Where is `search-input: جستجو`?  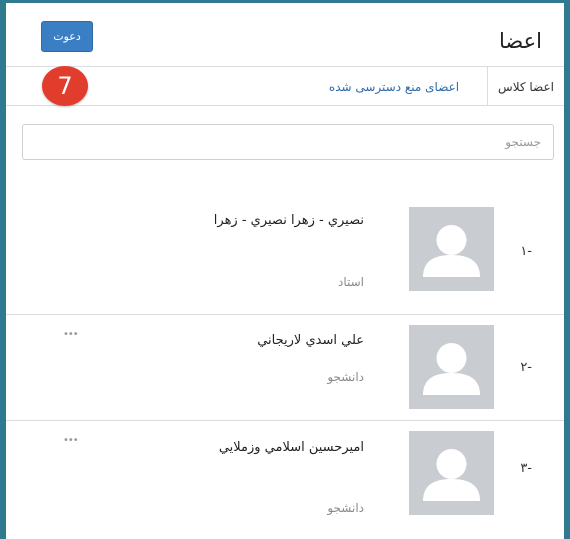
search-input: جستجو is located at coordinates (288, 142).